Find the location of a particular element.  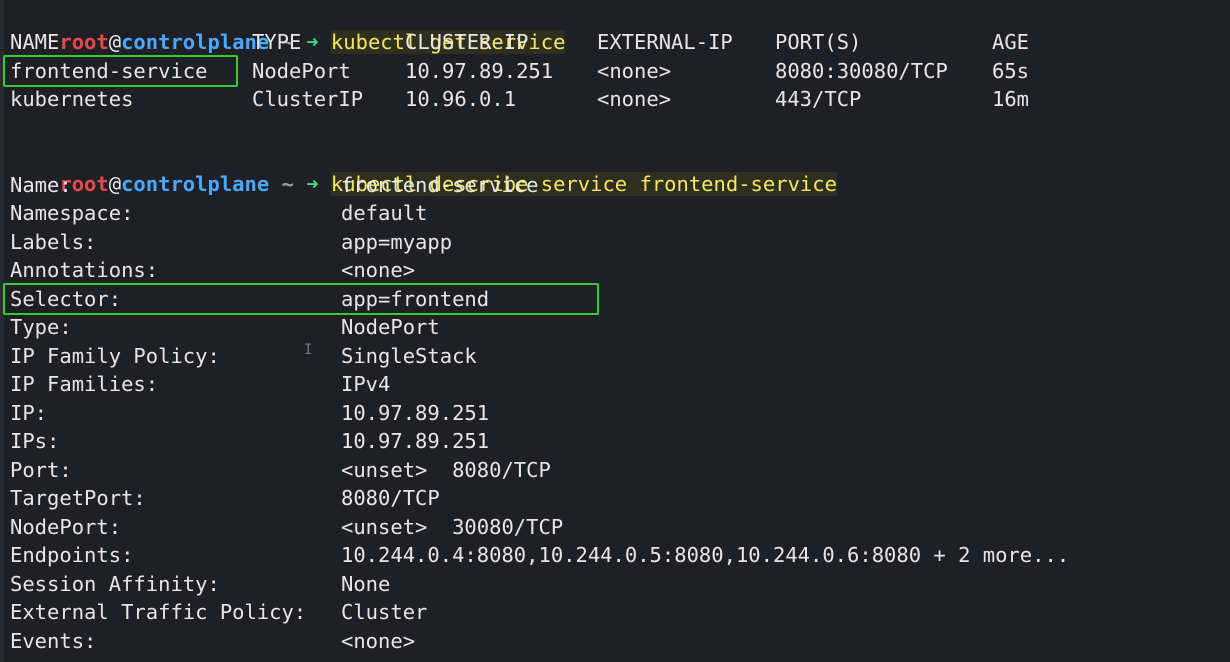

describe-row-ips: IPs: 10.97.89.251 is located at coordinates (610, 441).